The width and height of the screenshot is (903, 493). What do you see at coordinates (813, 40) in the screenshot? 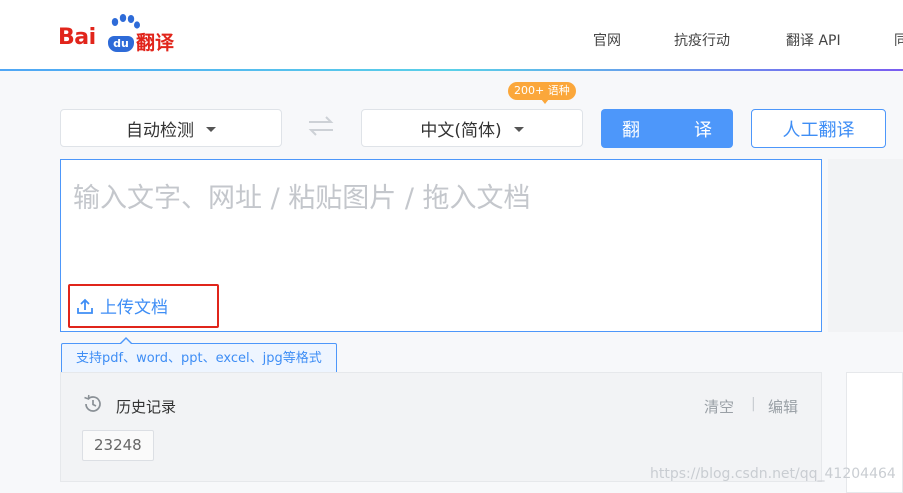
I see `nav-translate-api: 翻译 API` at bounding box center [813, 40].